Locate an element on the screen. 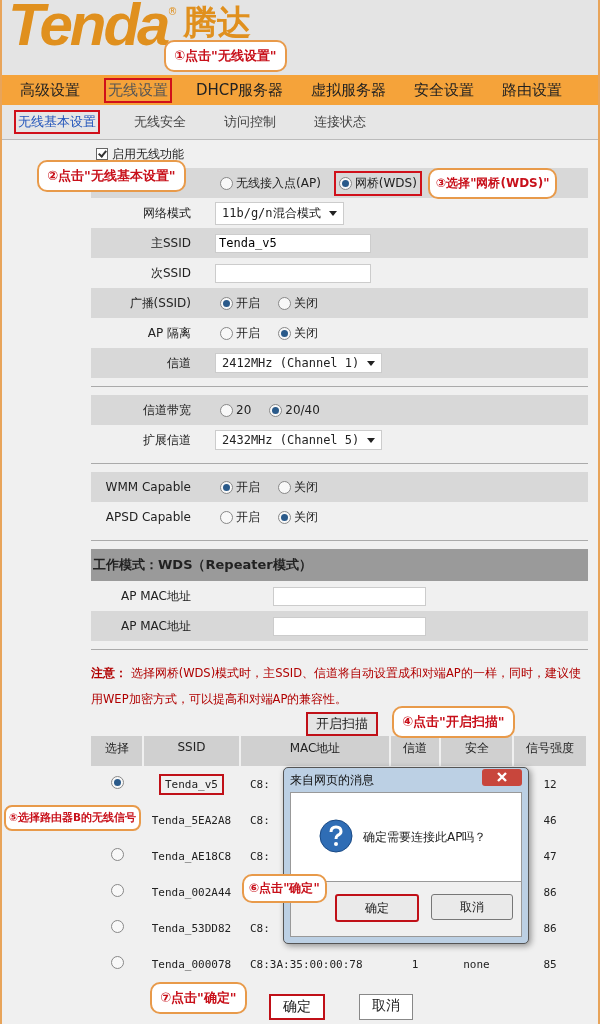 Image resolution: width=600 pixels, height=1024 pixels. dropdown: 2432MHz (Channel 5) is located at coordinates (299, 440).